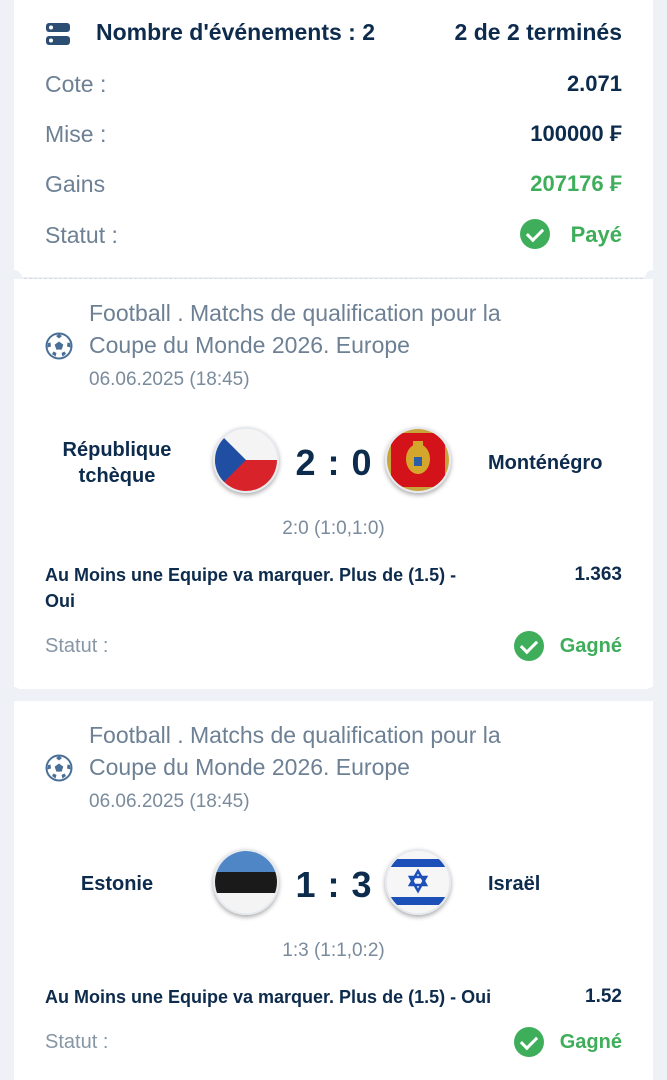  I want to click on bet-coefficient: 1.52, so click(603, 996).